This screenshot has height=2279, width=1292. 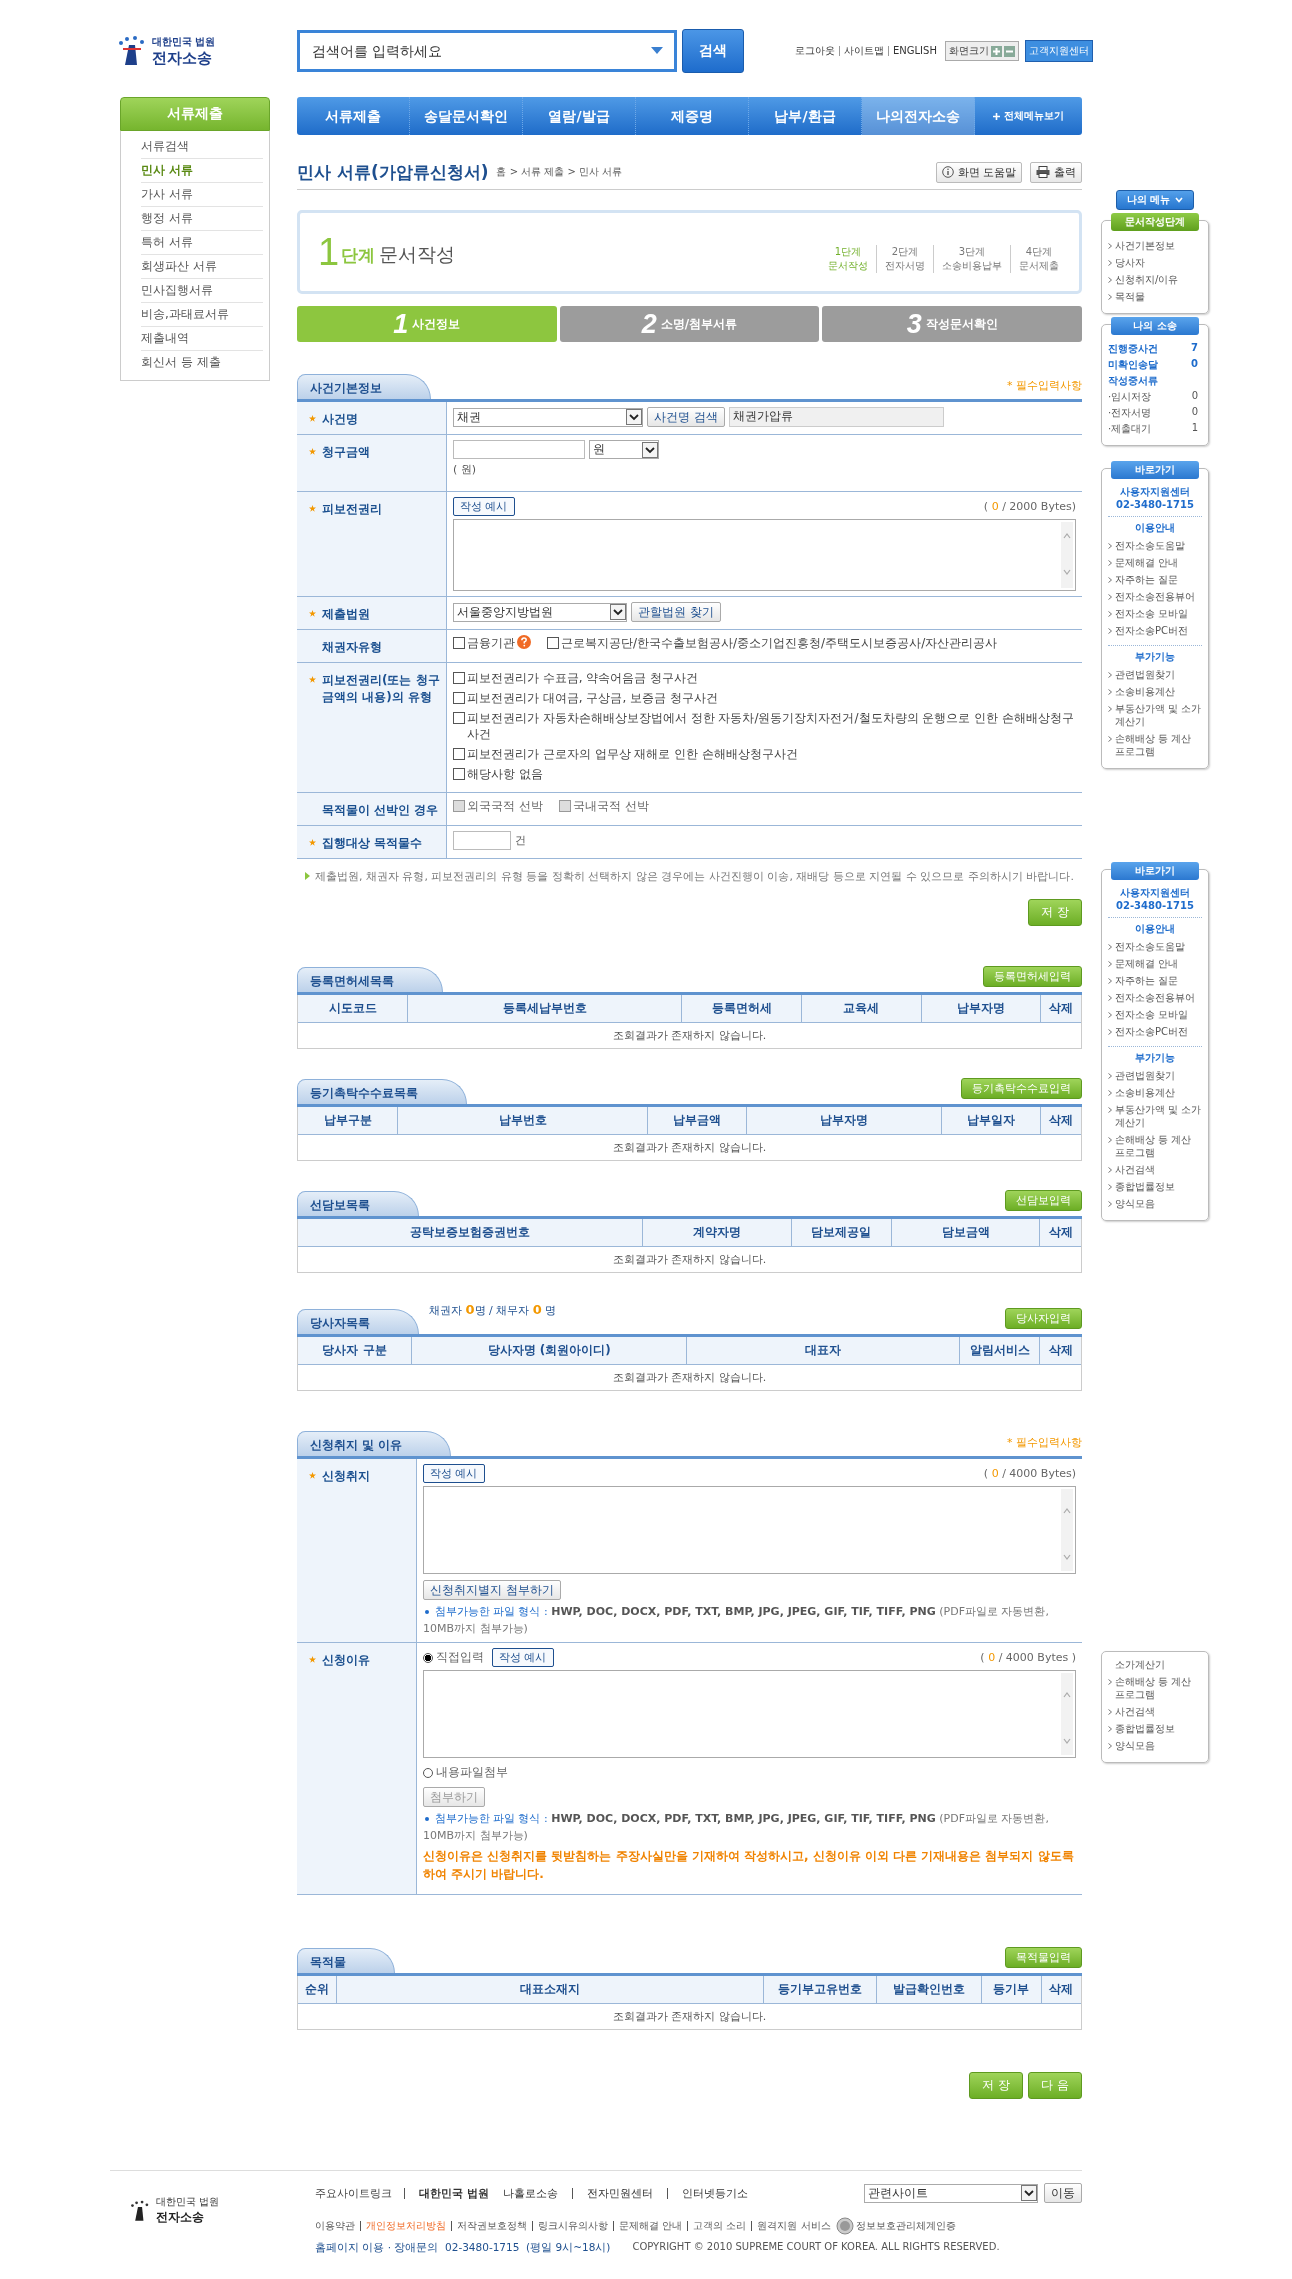 What do you see at coordinates (951, 2193) in the screenshot?
I see `related-sites-select: 관련사이트` at bounding box center [951, 2193].